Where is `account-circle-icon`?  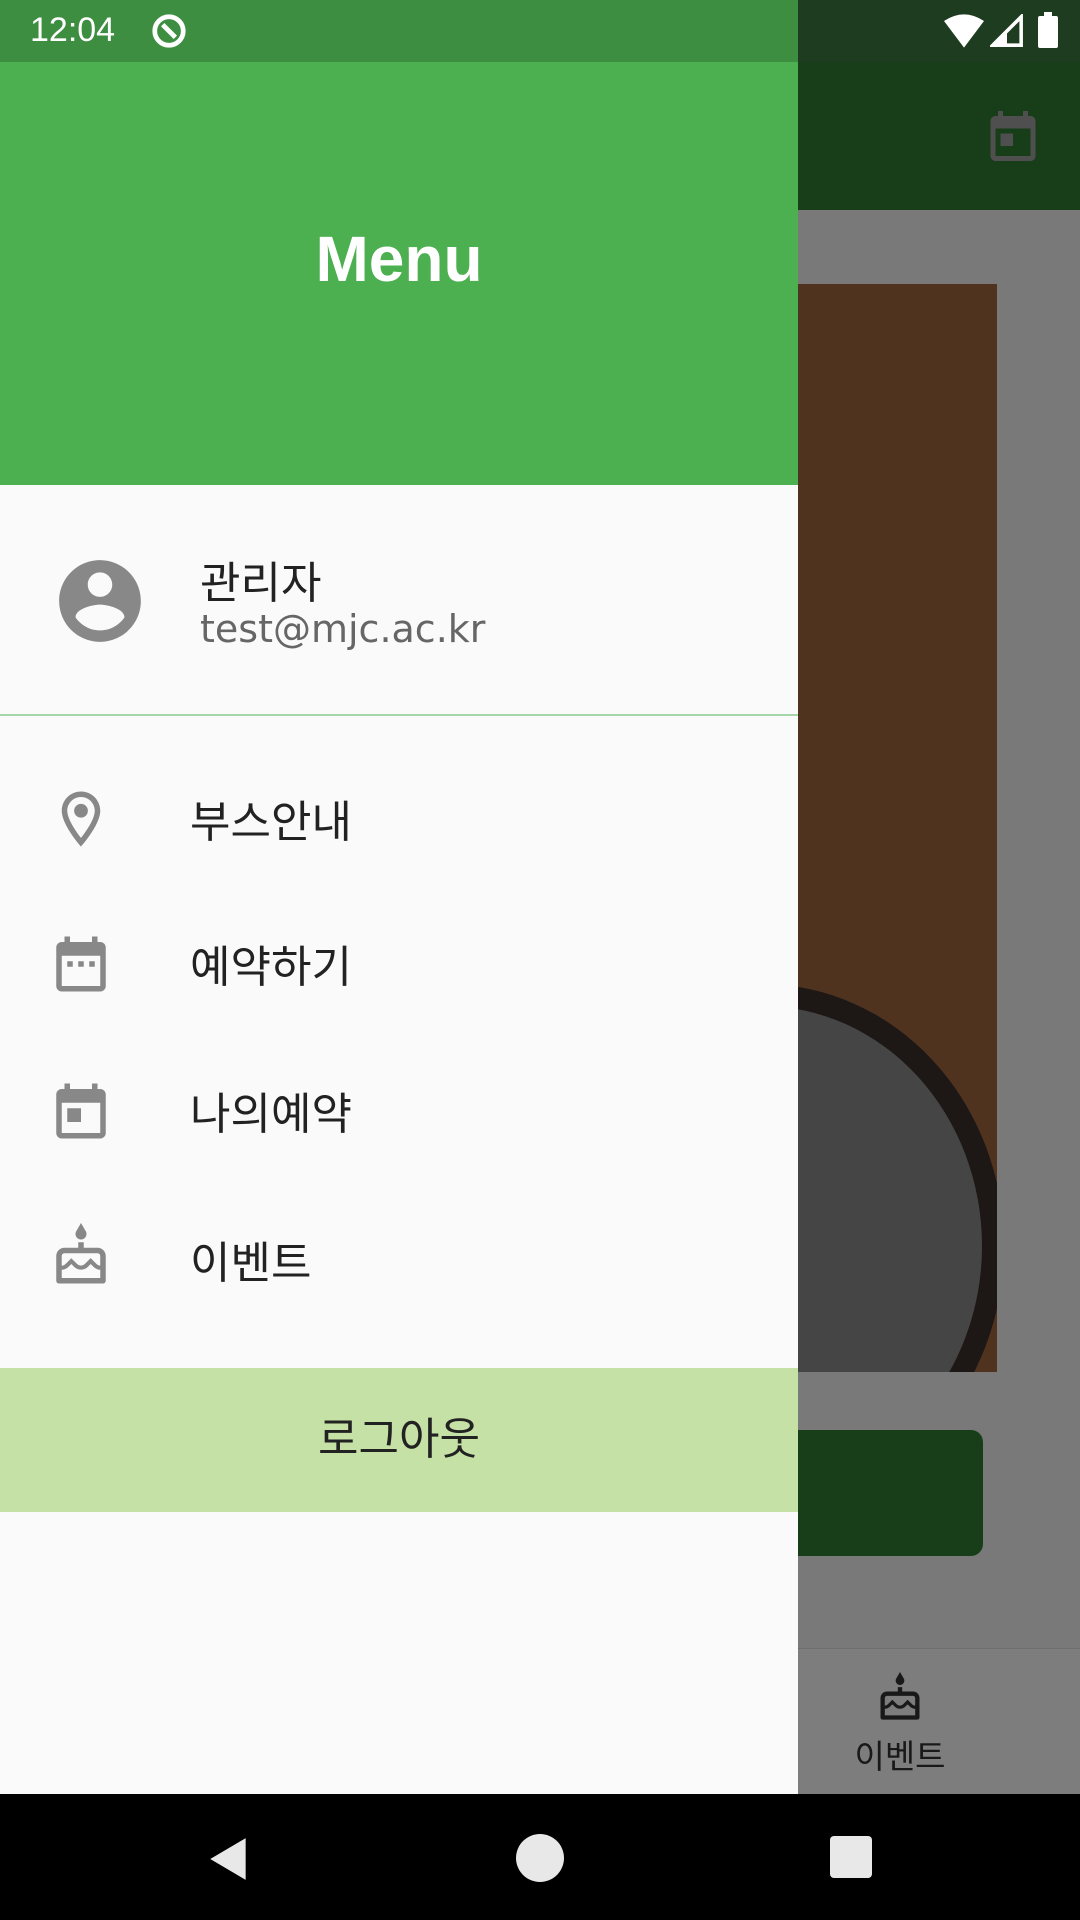 account-circle-icon is located at coordinates (100, 601).